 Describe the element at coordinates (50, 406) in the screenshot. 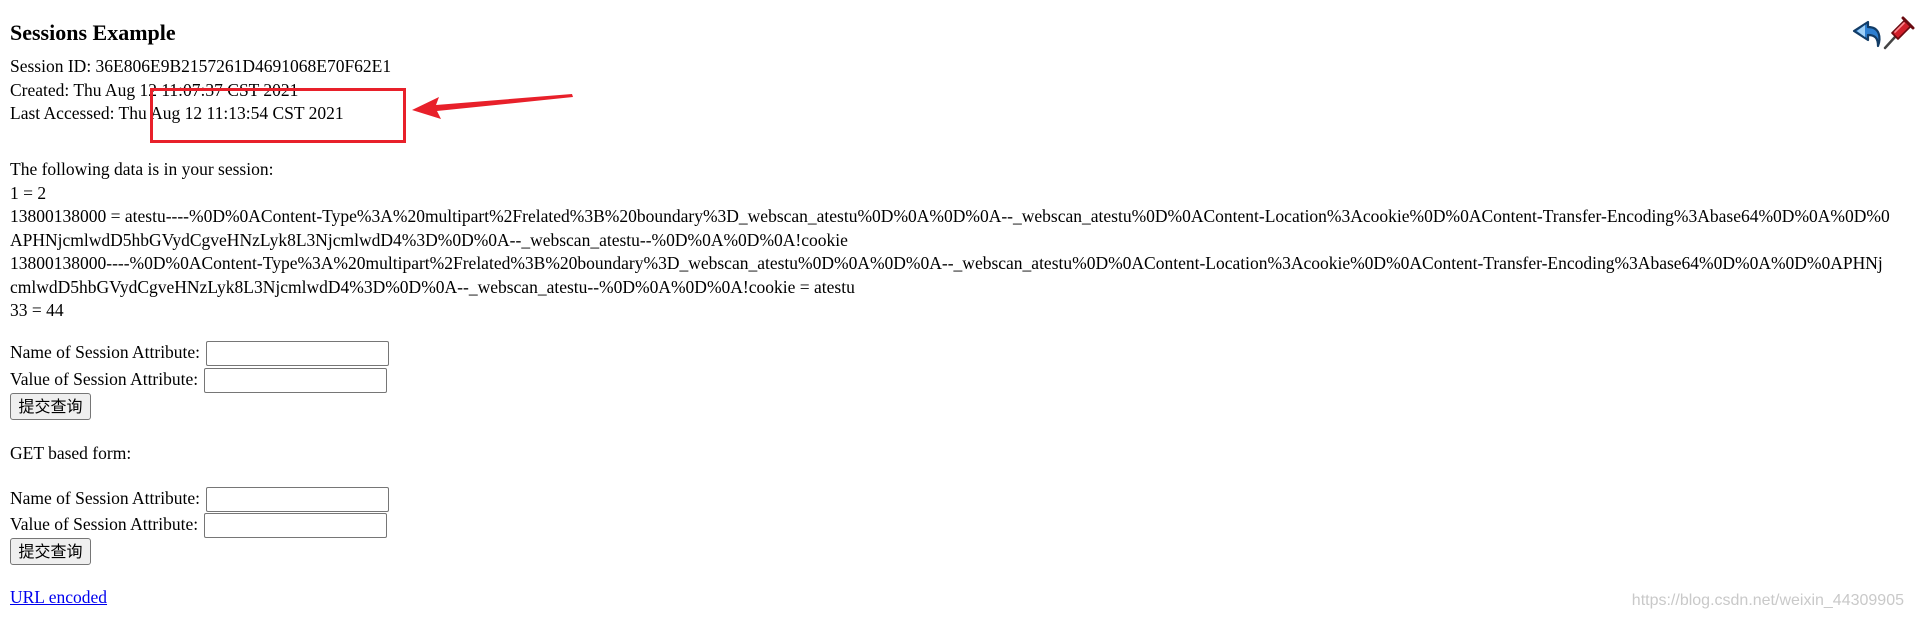

I see `post-submit-button: 提交查询` at that location.